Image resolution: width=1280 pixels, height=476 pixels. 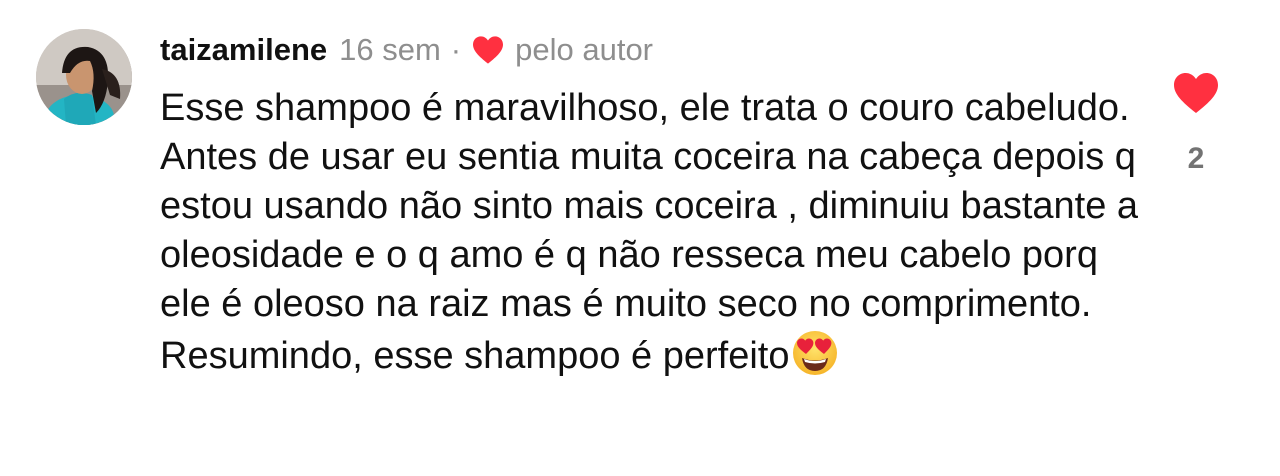 I want to click on username: taizamilene, so click(x=243, y=50).